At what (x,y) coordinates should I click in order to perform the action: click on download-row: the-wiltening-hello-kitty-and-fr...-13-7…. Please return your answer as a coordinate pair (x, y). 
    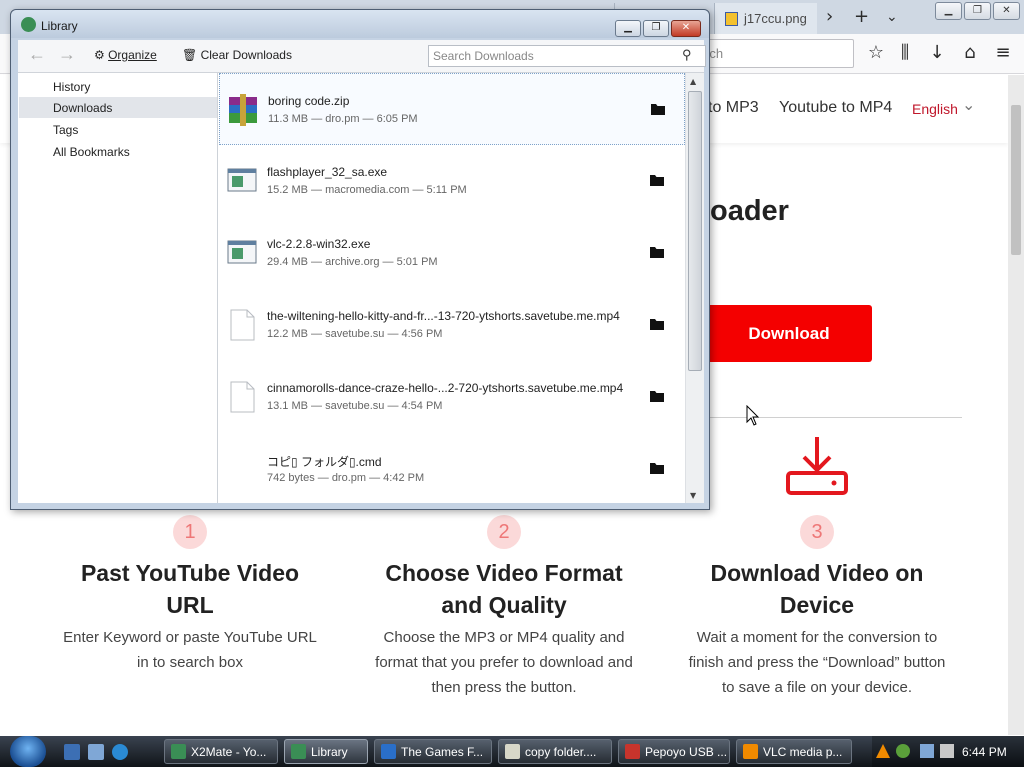
    Looking at the image, I should click on (452, 325).